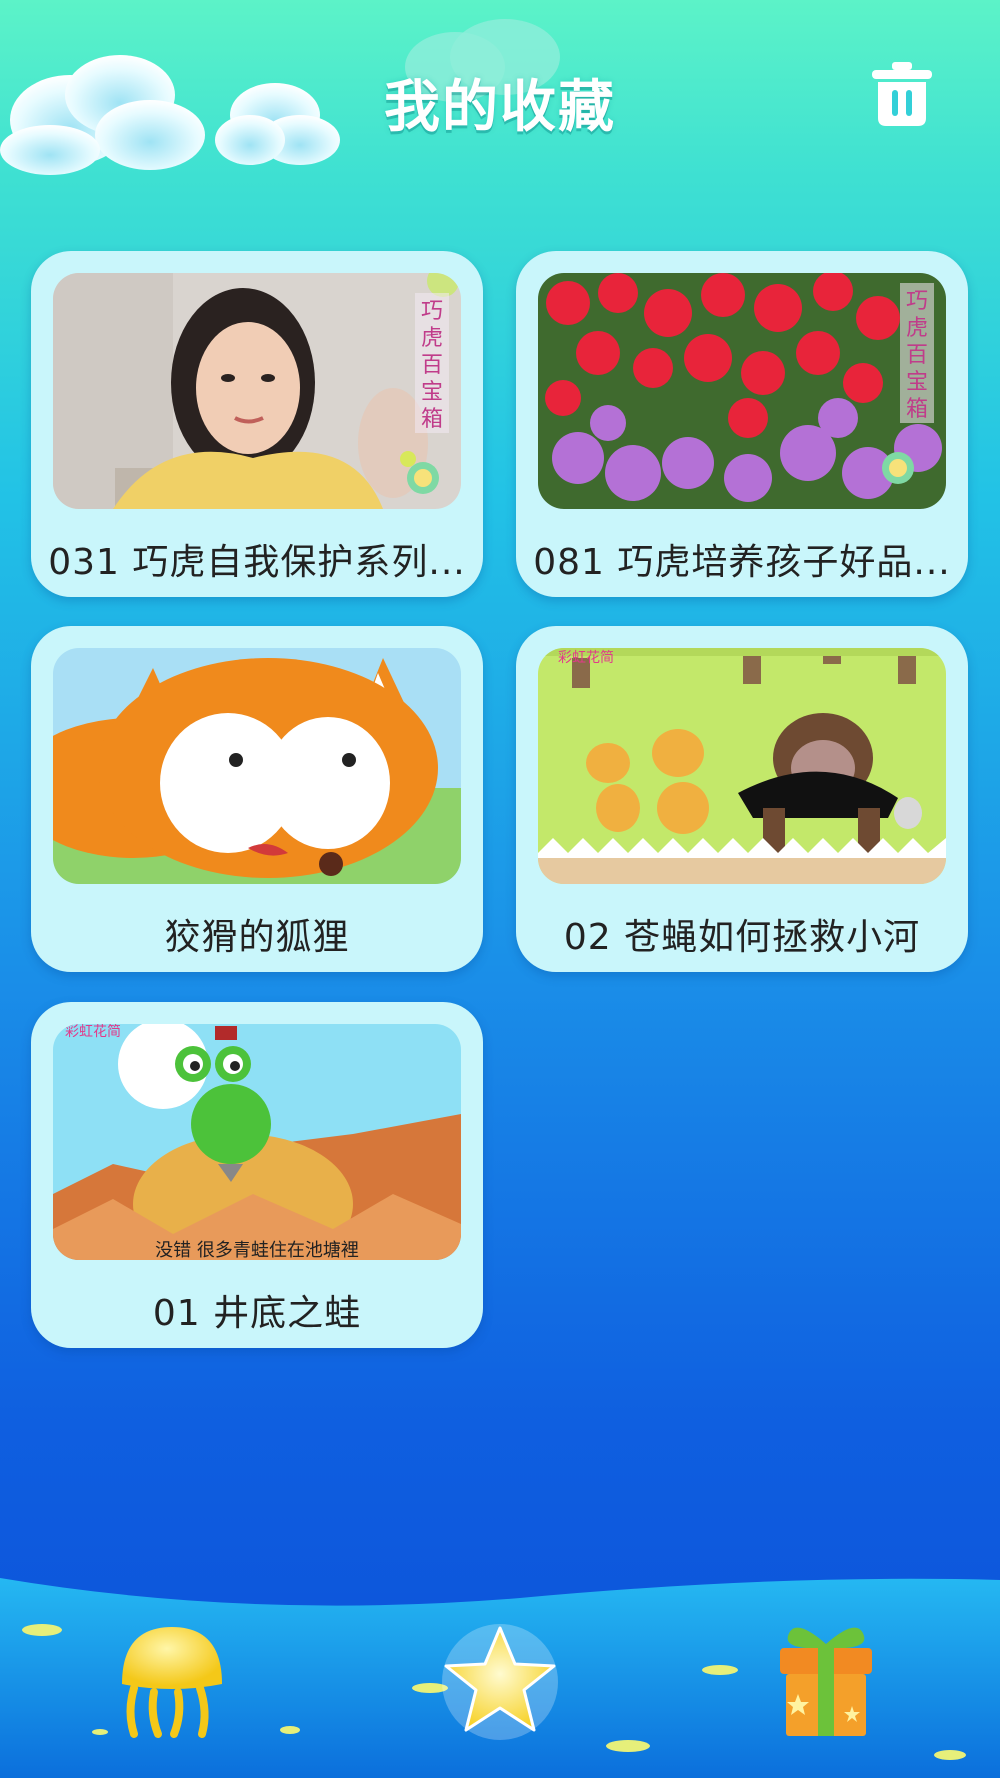  I want to click on star-icon, so click(500, 1682).